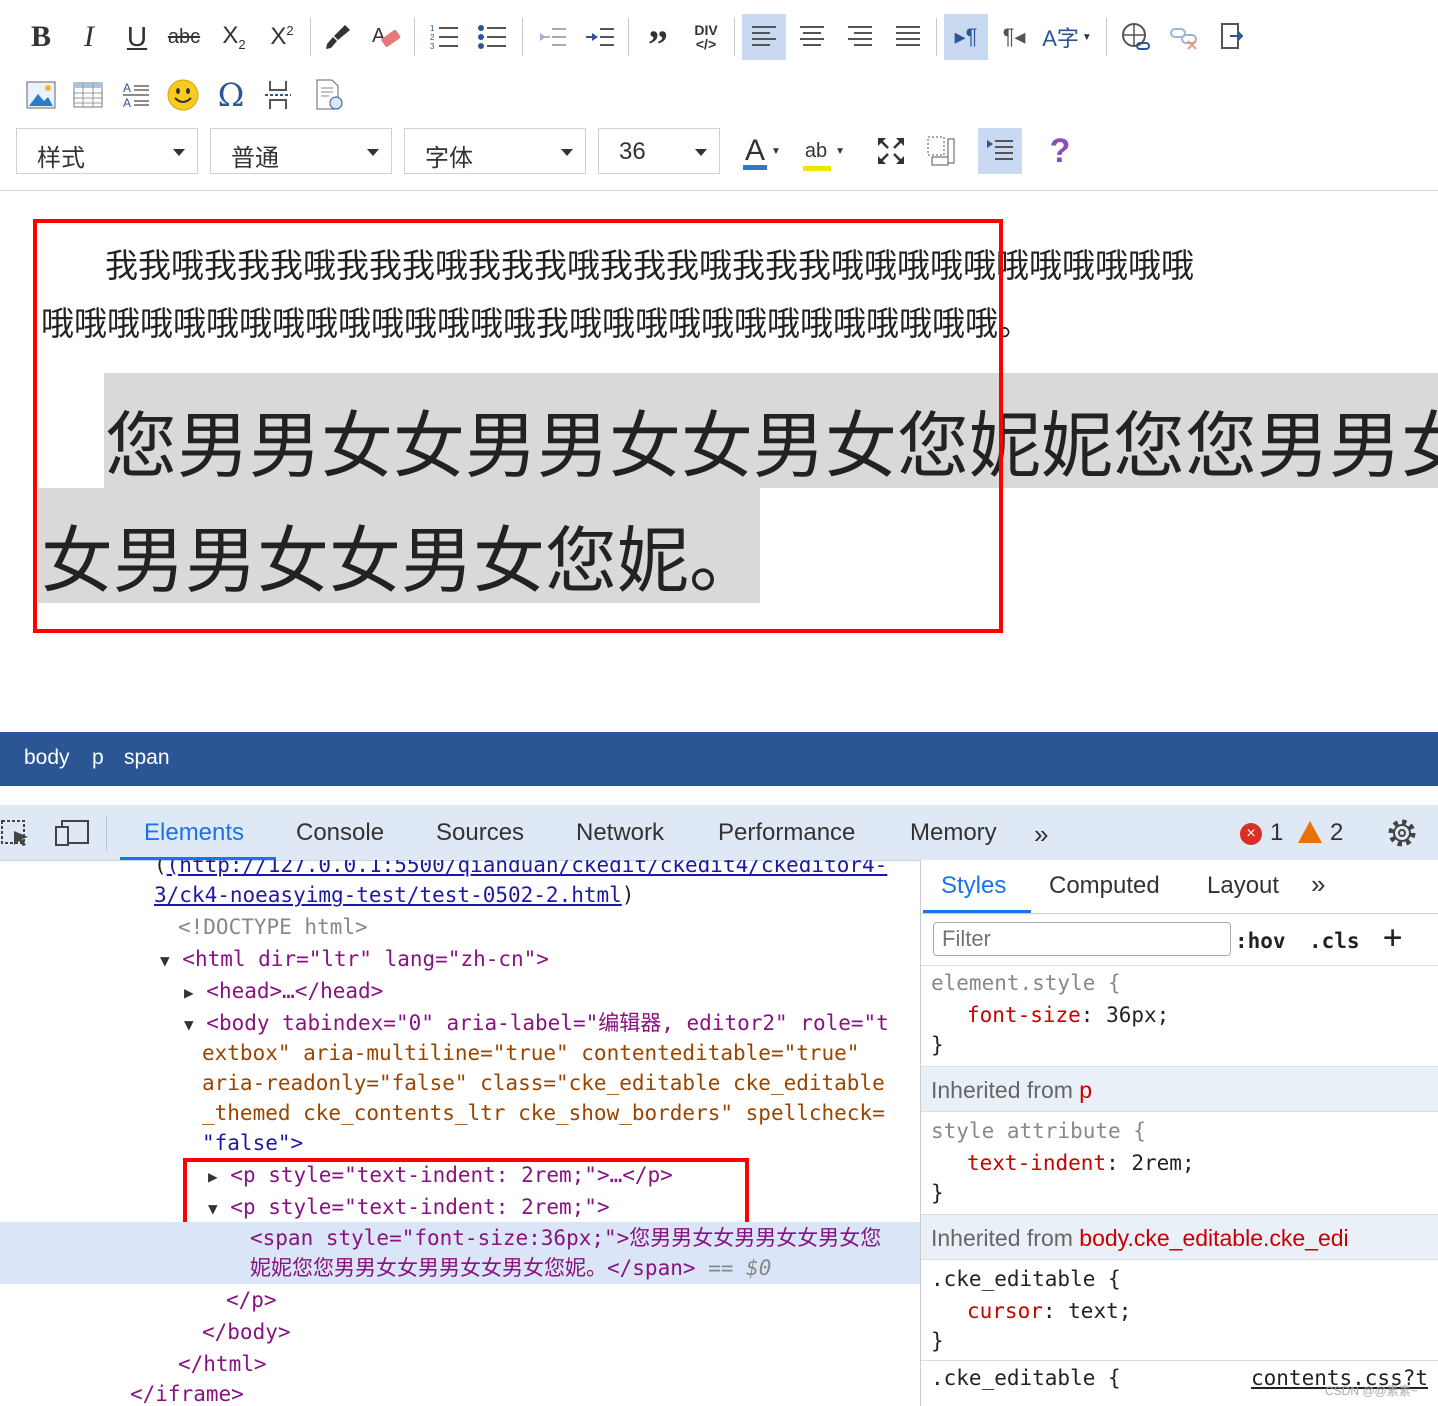  What do you see at coordinates (386, 37) in the screenshot?
I see `eraser-icon: A` at bounding box center [386, 37].